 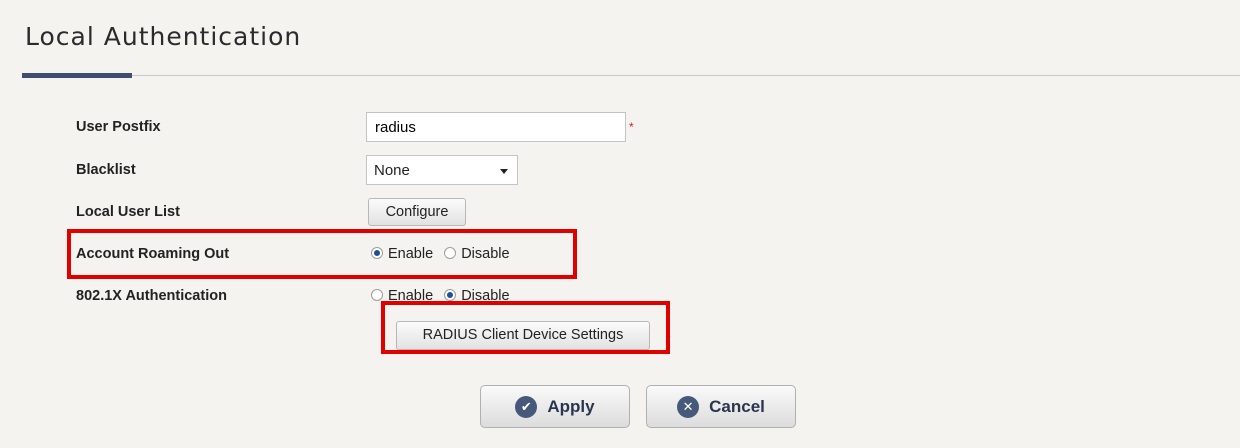 What do you see at coordinates (377, 295) in the screenshot?
I see `dot1x-enable-radio` at bounding box center [377, 295].